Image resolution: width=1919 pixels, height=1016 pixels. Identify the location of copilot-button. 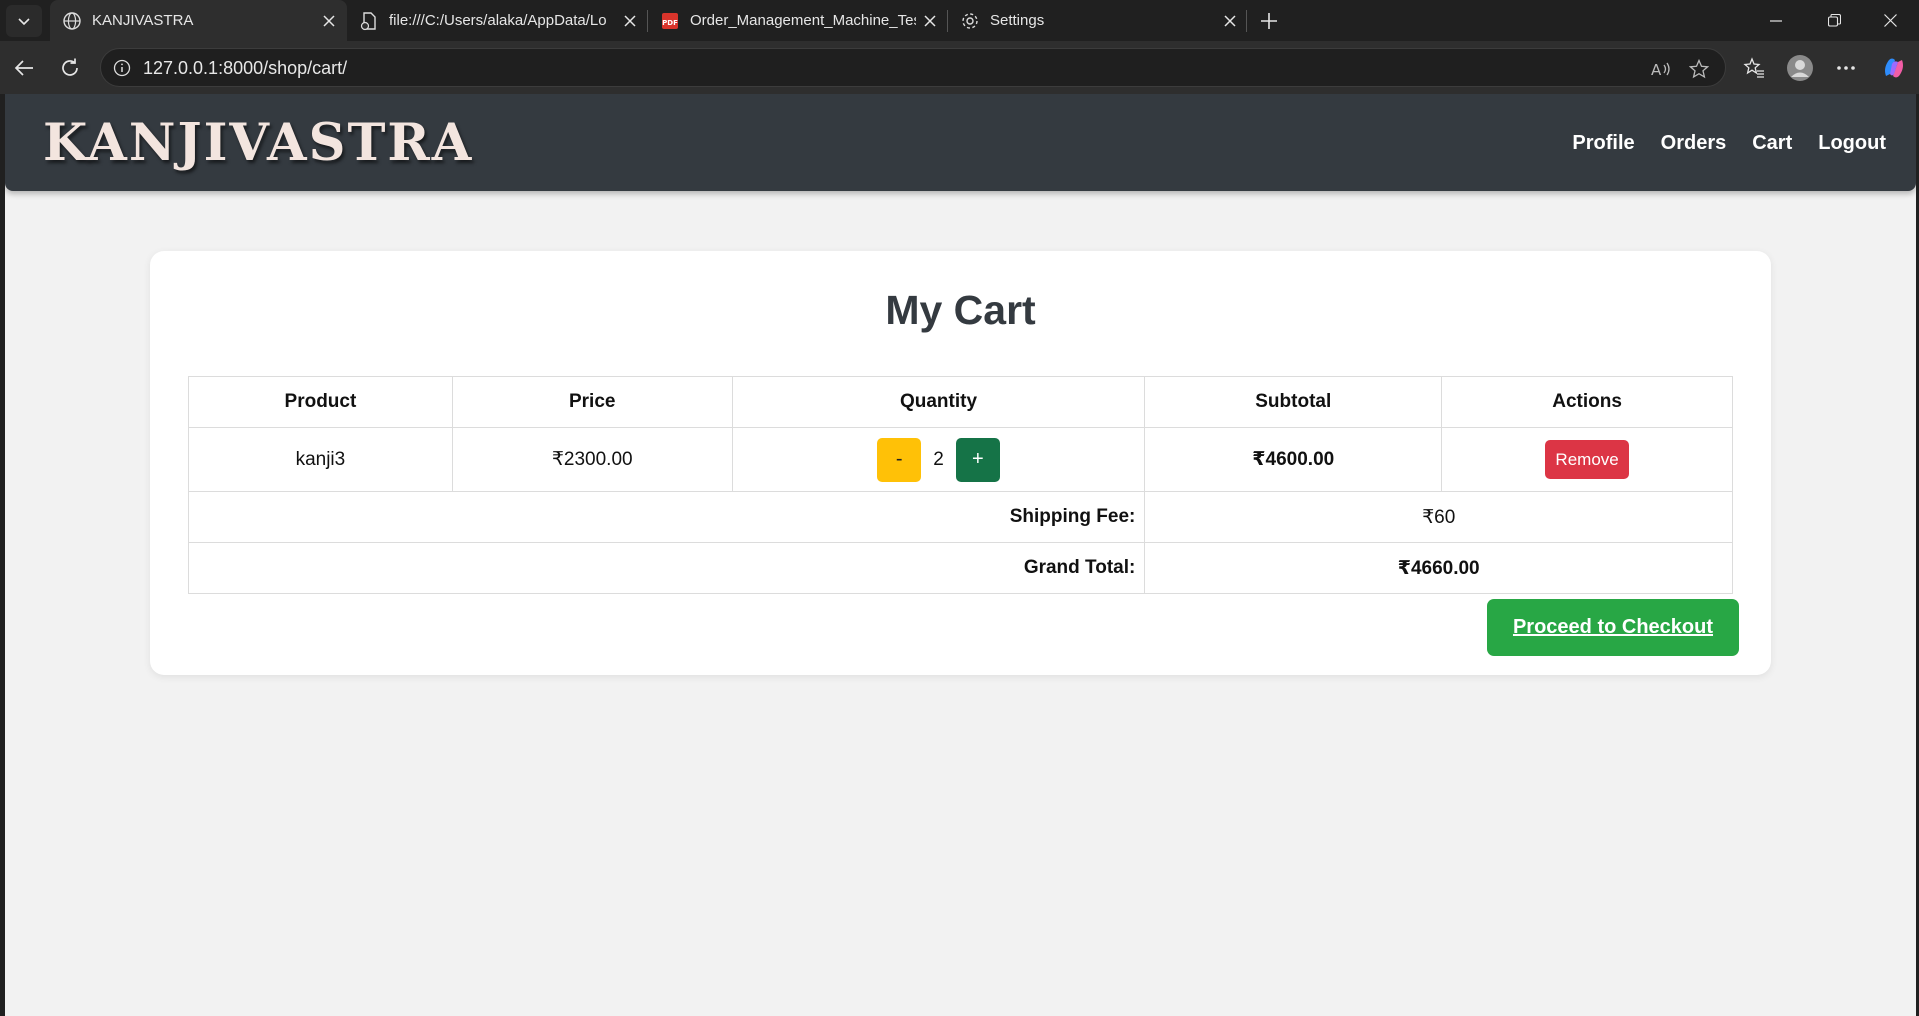
(1894, 68).